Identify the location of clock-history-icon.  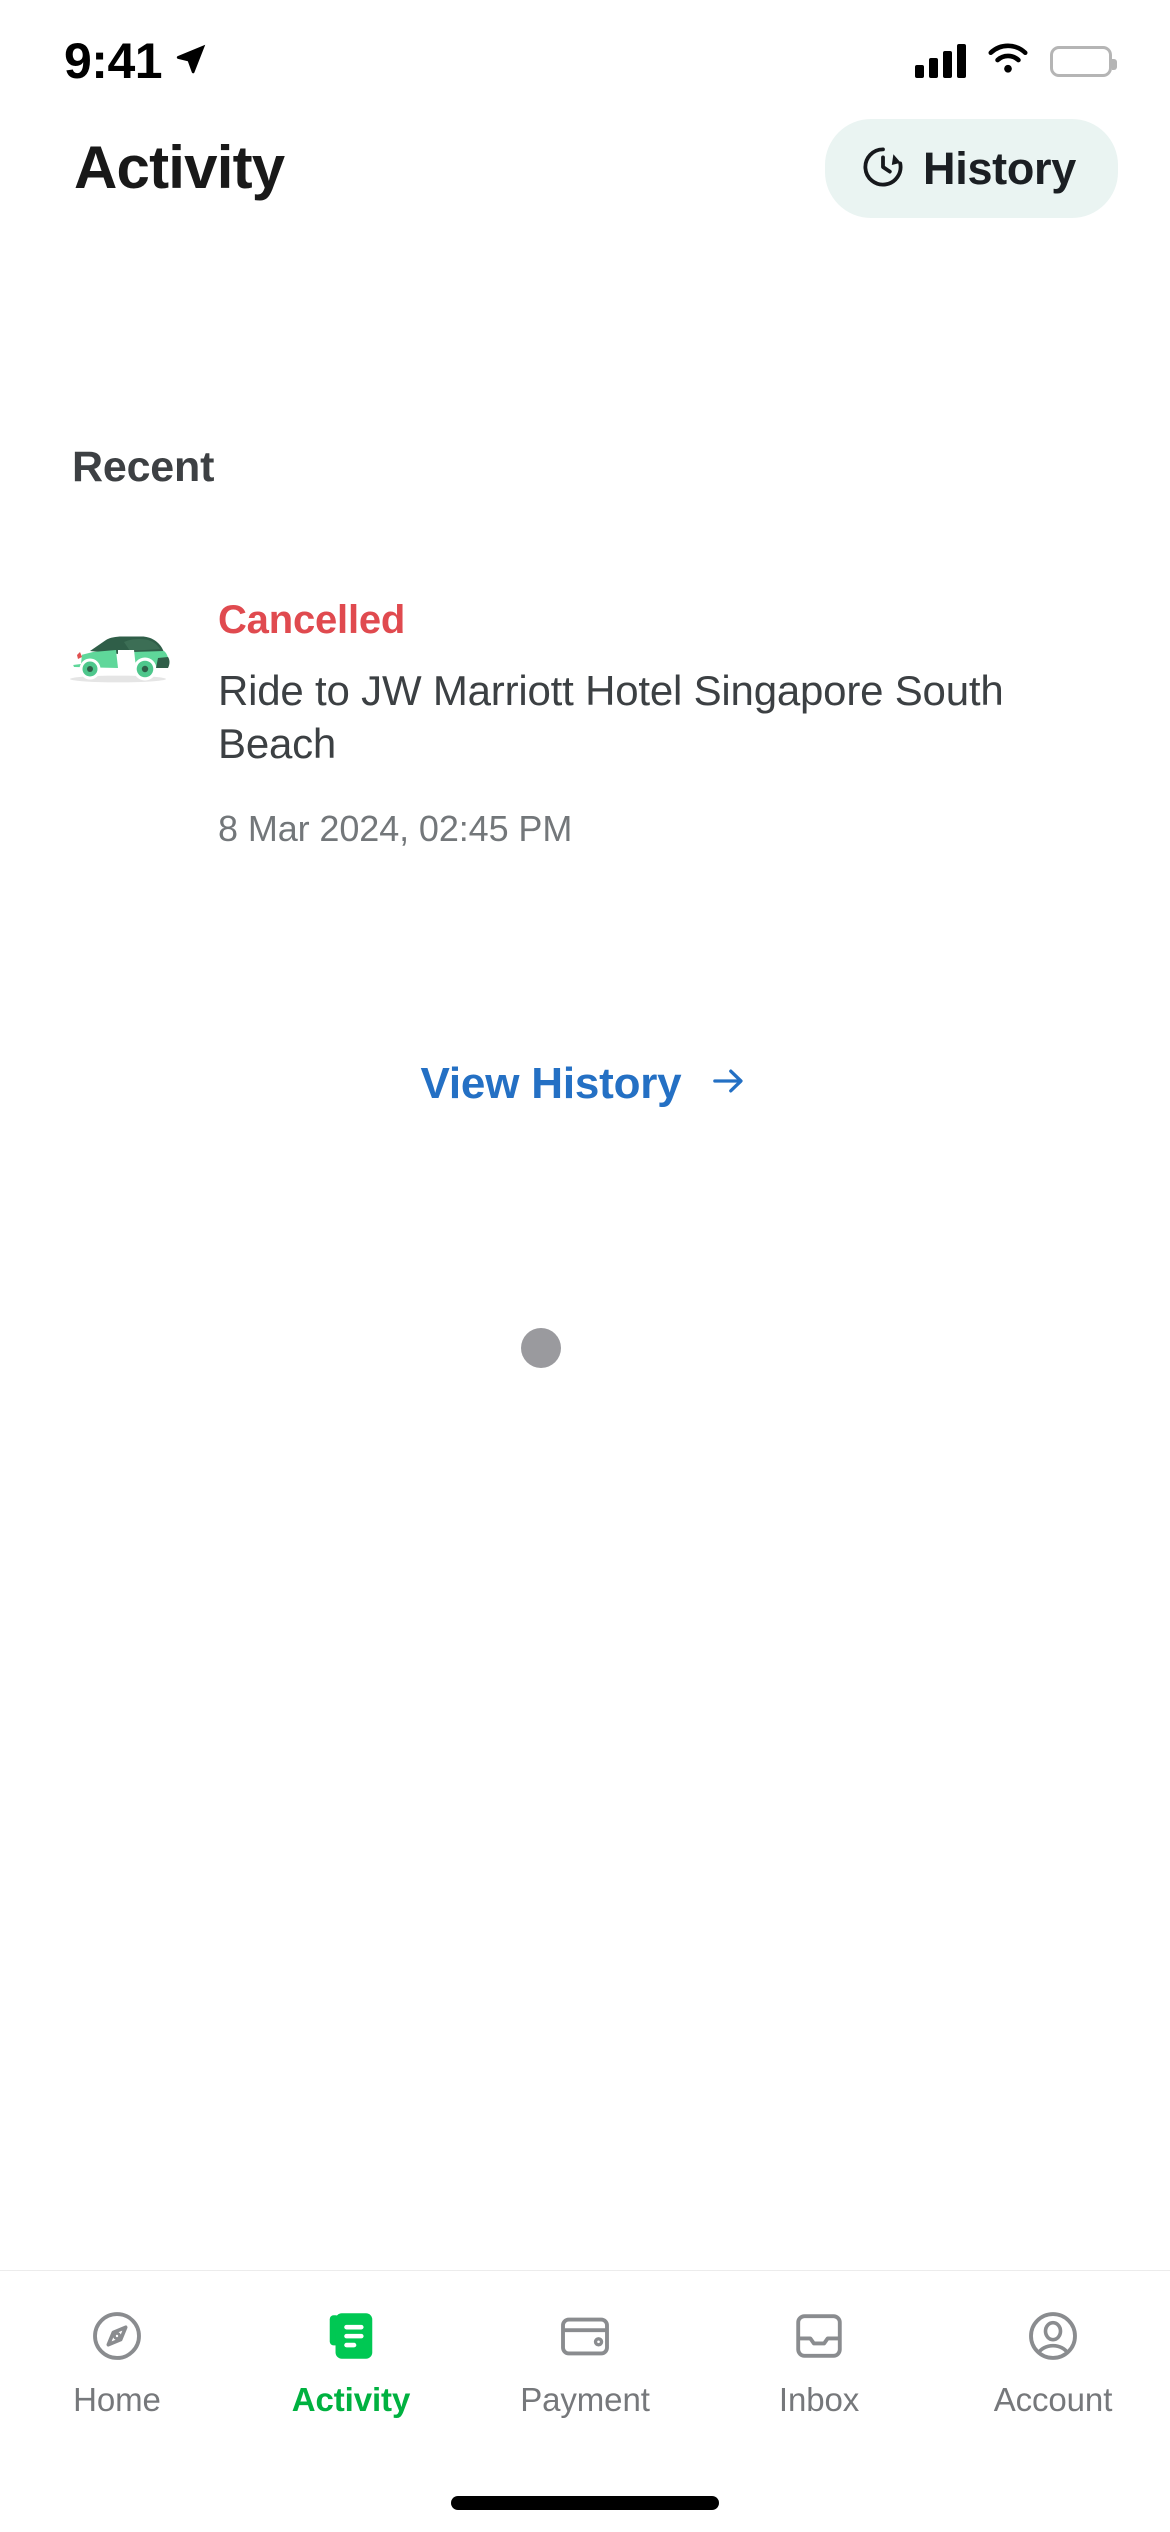
(883, 168).